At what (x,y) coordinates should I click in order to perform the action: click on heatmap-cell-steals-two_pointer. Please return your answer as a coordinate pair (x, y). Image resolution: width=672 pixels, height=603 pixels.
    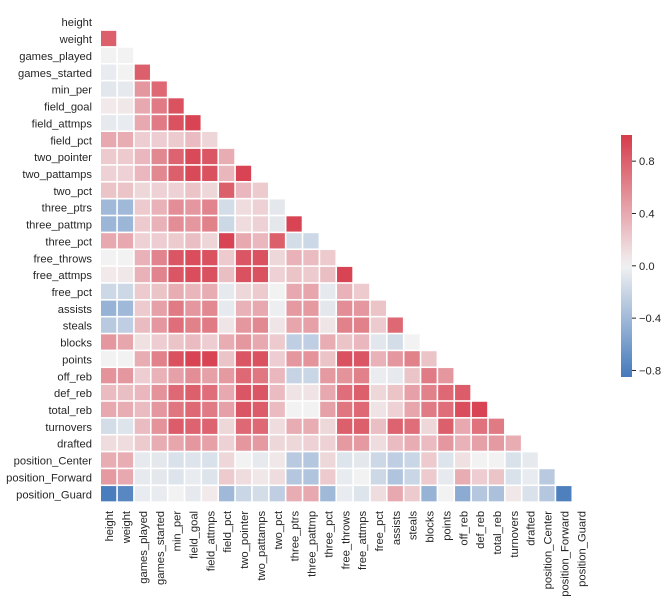
    Looking at the image, I should click on (243, 325).